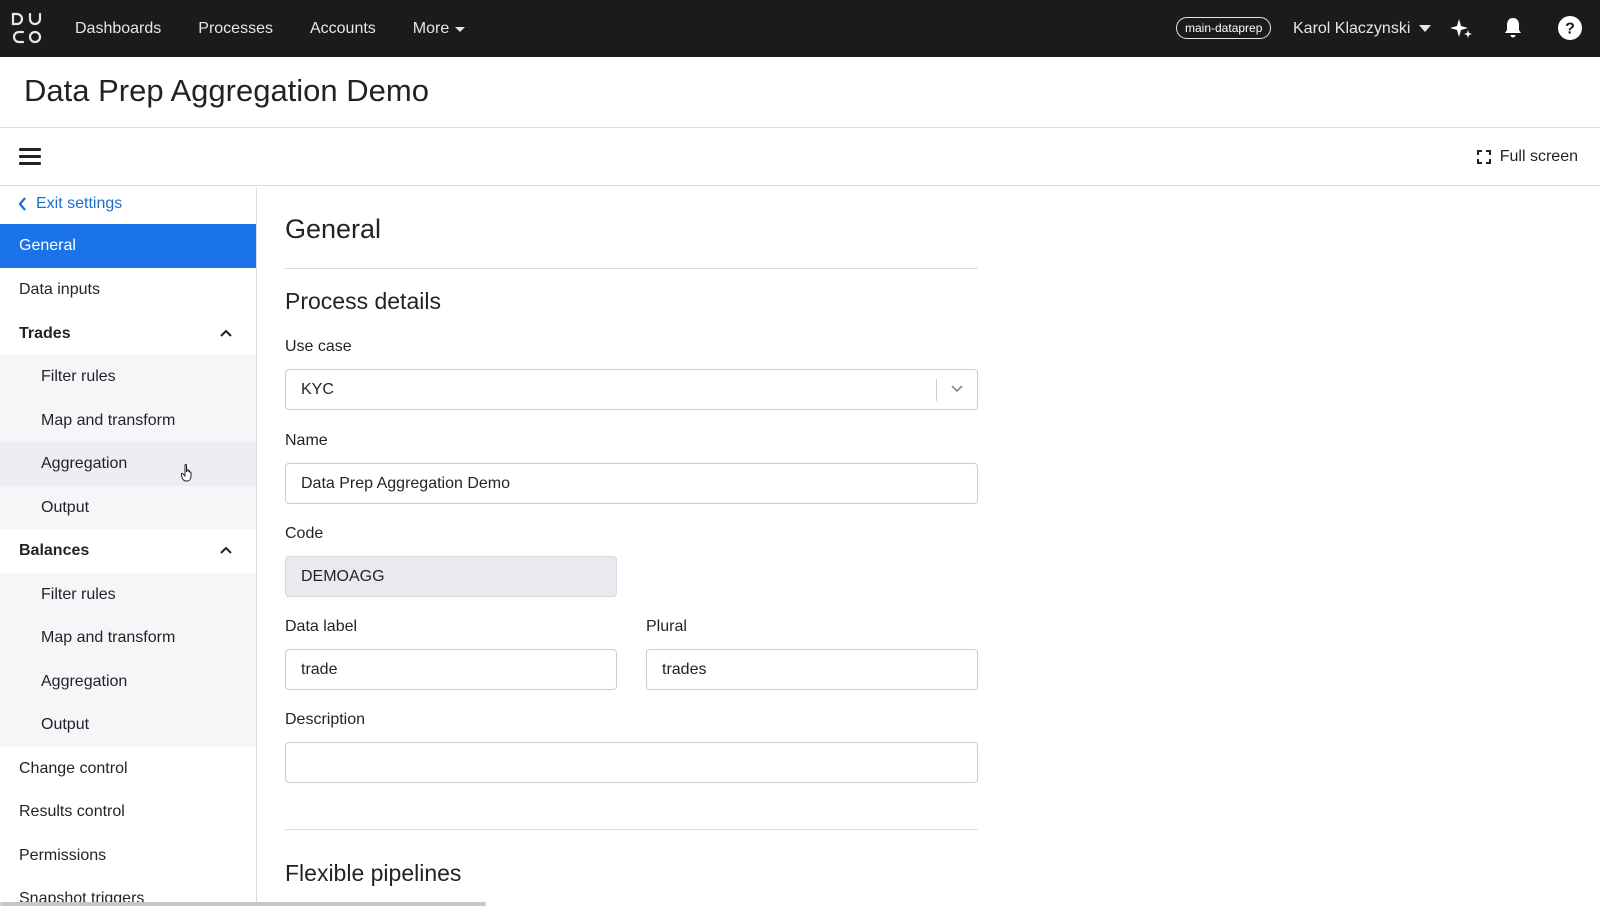 The height and width of the screenshot is (906, 1600). What do you see at coordinates (631, 483) in the screenshot?
I see `name-field: Data Prep Aggregation Demo` at bounding box center [631, 483].